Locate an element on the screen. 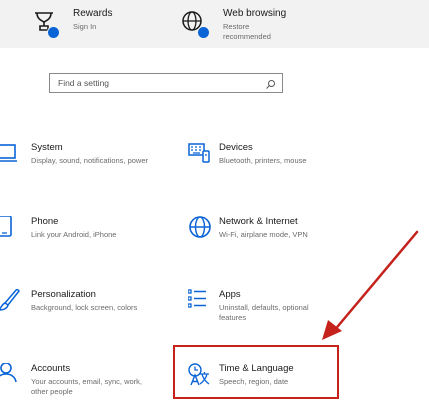  tile-devices-title: Devices is located at coordinates (236, 147).